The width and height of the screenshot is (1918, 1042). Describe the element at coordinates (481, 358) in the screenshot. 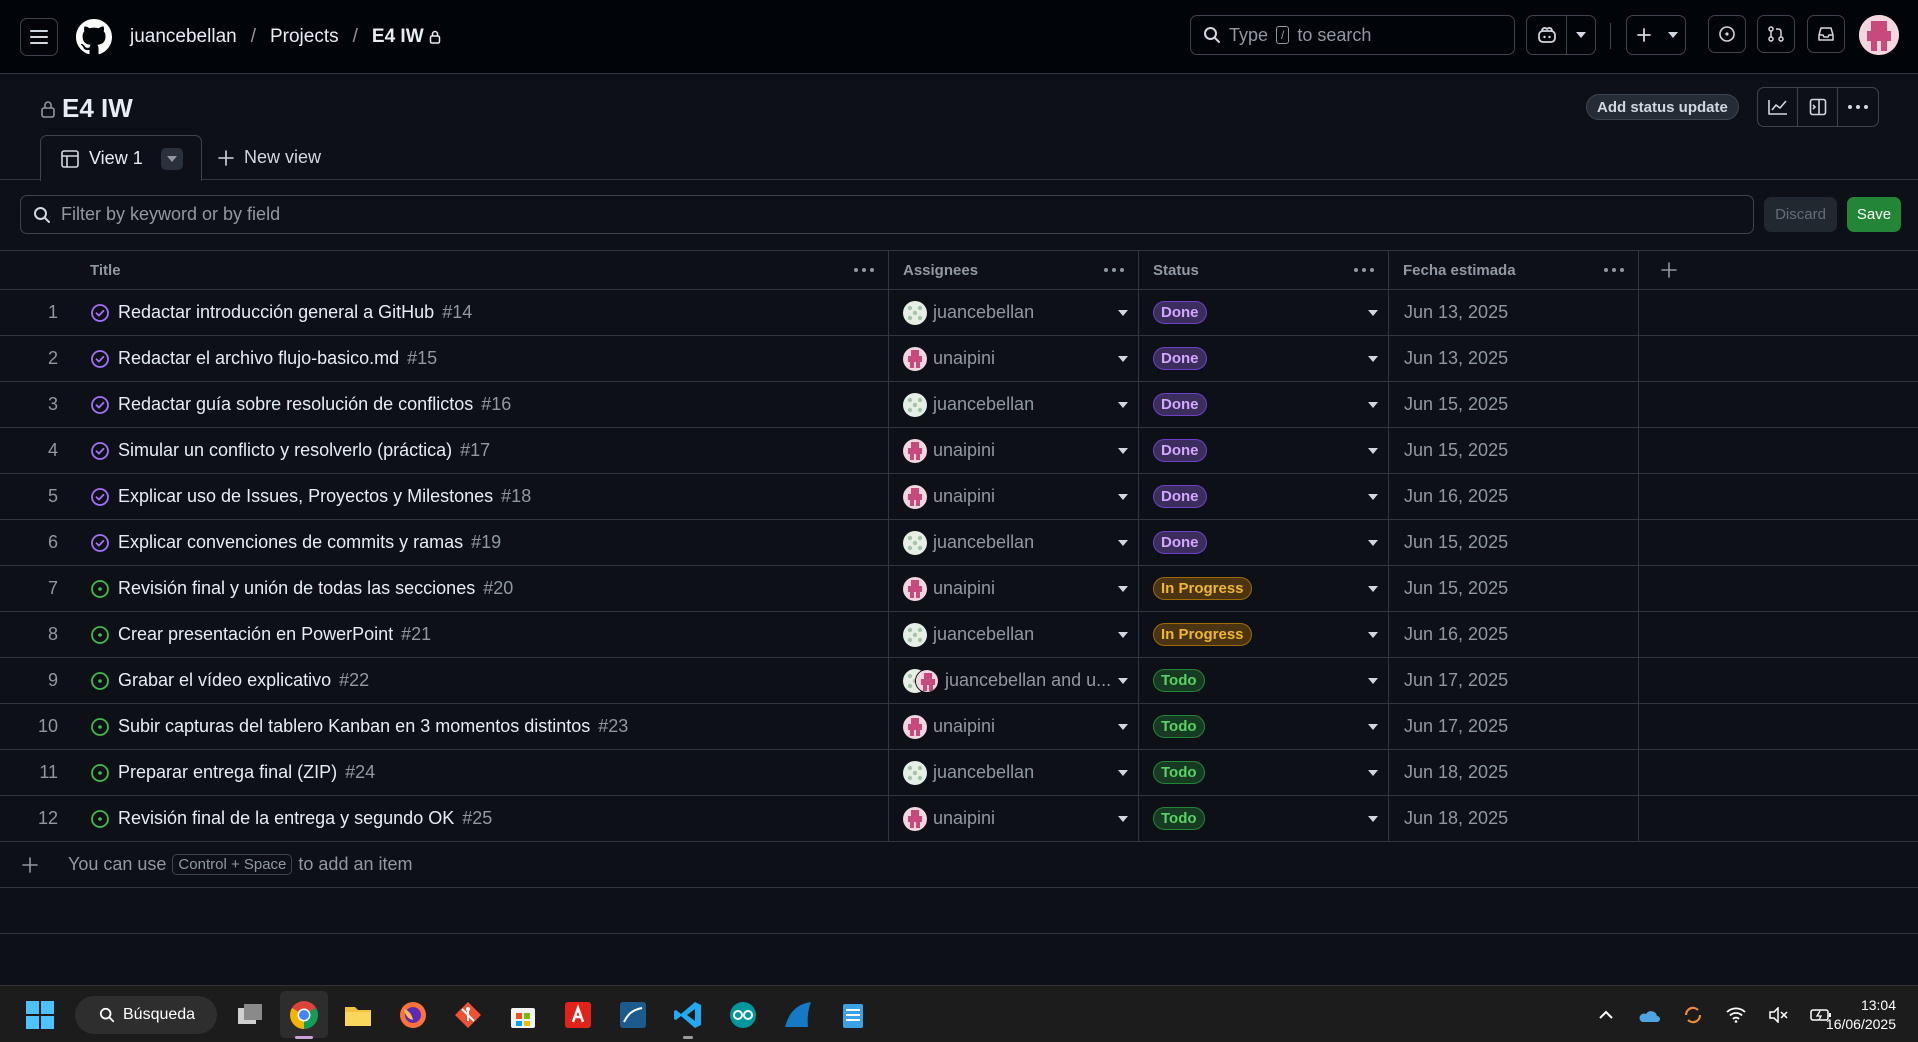

I see `title-cell: Redactar el archivo flujo-basico.md #15` at that location.